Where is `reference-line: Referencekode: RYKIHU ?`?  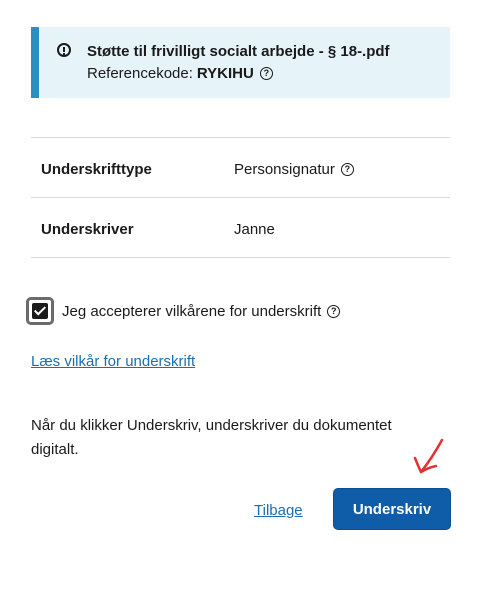
reference-line: Referencekode: RYKIHU ? is located at coordinates (180, 73).